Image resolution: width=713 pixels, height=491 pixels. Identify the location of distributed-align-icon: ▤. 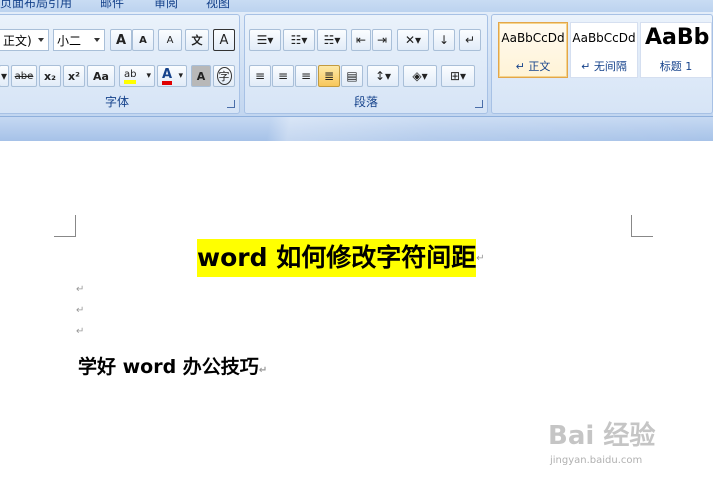
(352, 76).